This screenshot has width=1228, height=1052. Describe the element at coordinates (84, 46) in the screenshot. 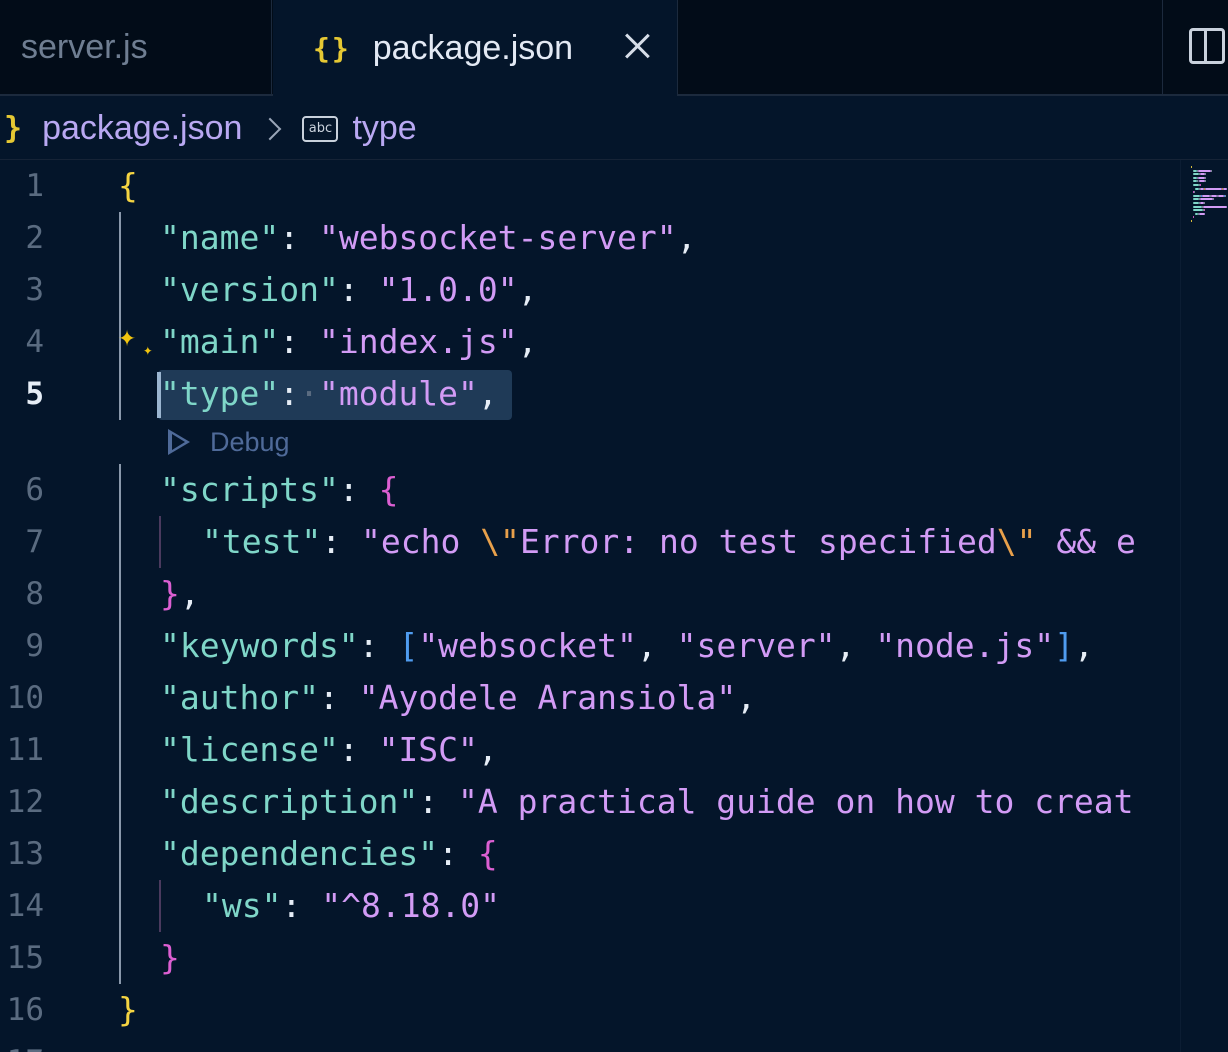

I see `tab-label: server.js` at that location.